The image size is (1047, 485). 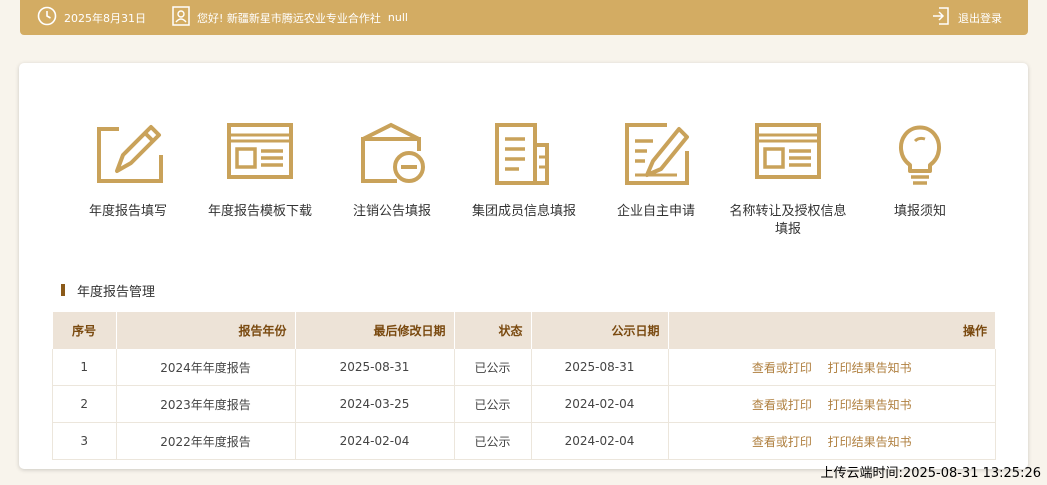 What do you see at coordinates (375, 367) in the screenshot?
I see `cell-modified: 2025-08-31` at bounding box center [375, 367].